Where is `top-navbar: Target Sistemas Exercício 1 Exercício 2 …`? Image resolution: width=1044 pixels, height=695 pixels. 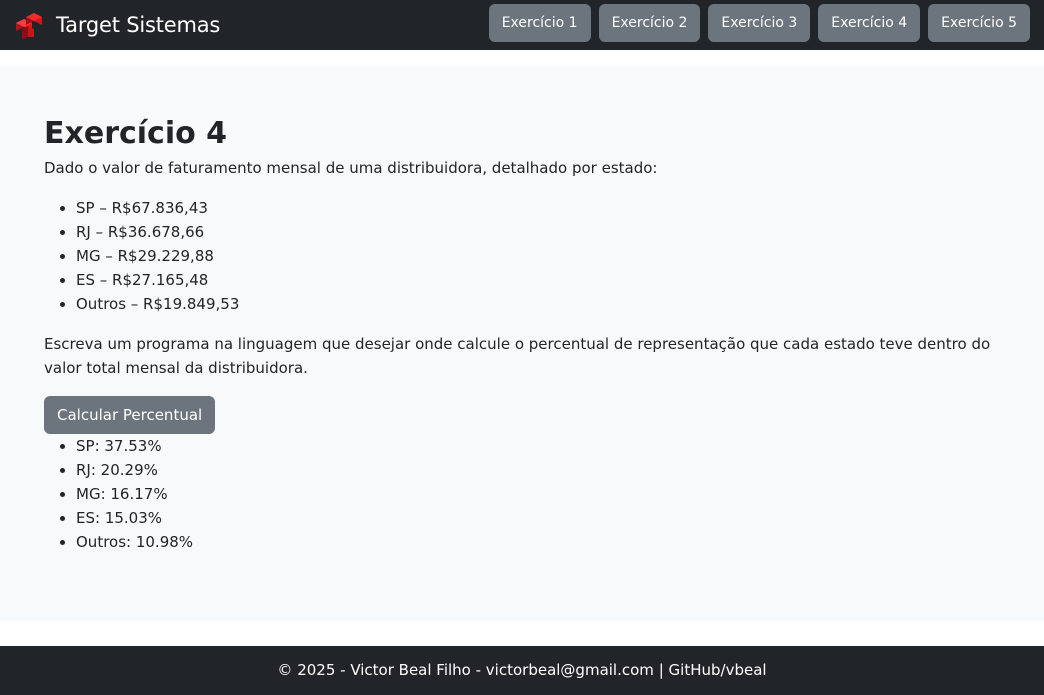 top-navbar: Target Sistemas Exercício 1 Exercício 2 … is located at coordinates (522, 25).